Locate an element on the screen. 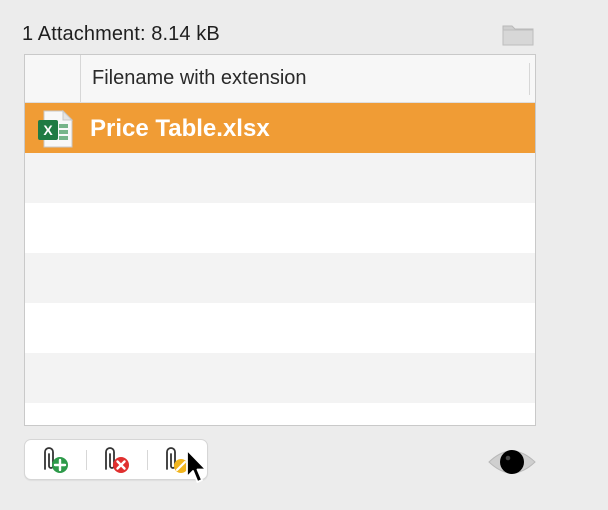 This screenshot has height=510, width=608. folder-icon is located at coordinates (518, 35).